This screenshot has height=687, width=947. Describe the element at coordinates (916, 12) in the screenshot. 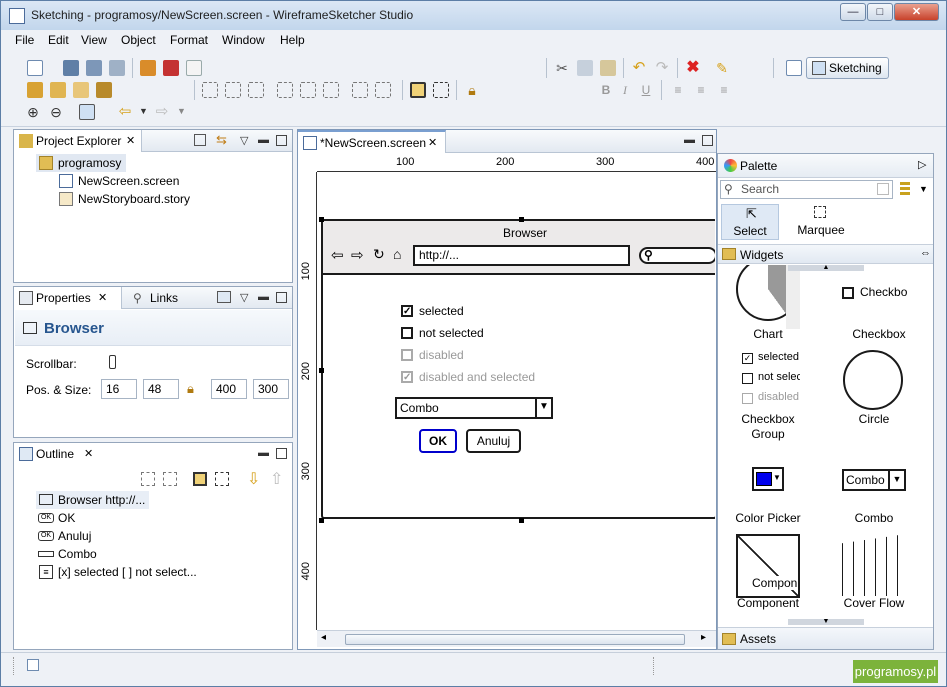

I see `close-button: ✕` at that location.